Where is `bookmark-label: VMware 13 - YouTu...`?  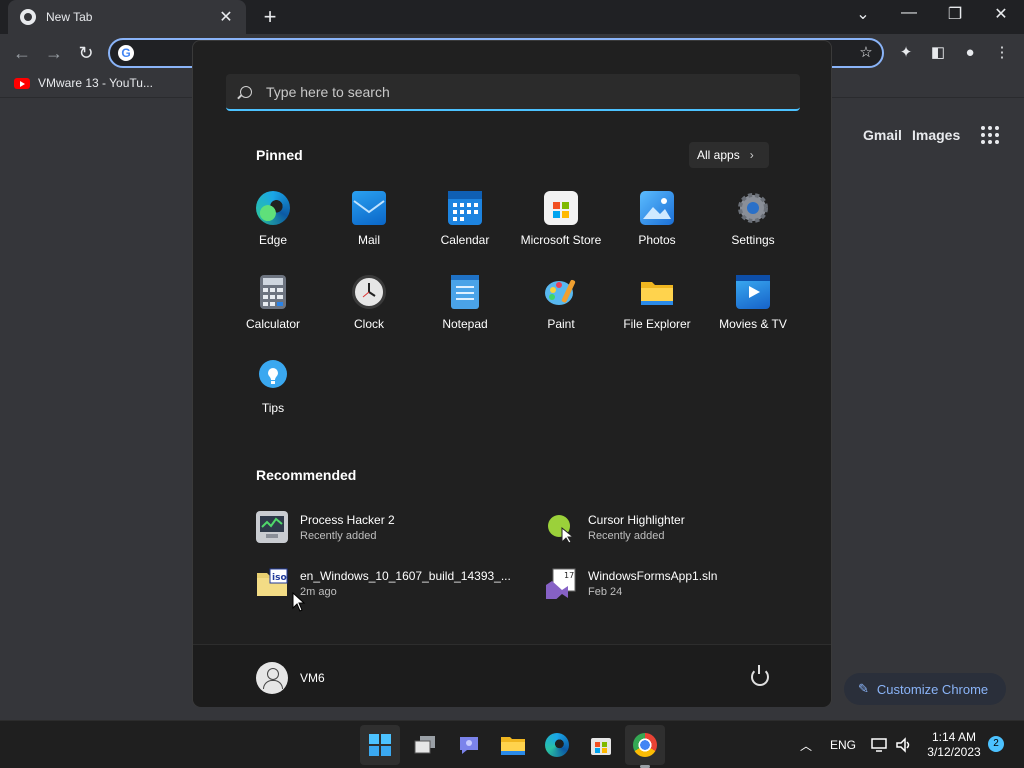 bookmark-label: VMware 13 - YouTu... is located at coordinates (95, 83).